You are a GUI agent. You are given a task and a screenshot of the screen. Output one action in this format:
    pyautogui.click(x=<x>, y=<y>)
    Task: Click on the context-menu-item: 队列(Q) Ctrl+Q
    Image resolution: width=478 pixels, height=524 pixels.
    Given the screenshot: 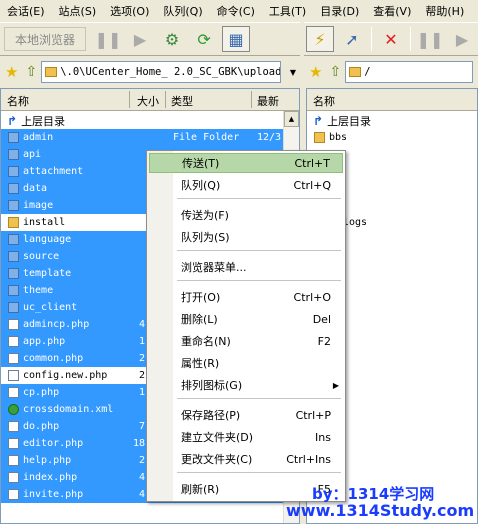 What is the action you would take?
    pyautogui.click(x=246, y=185)
    